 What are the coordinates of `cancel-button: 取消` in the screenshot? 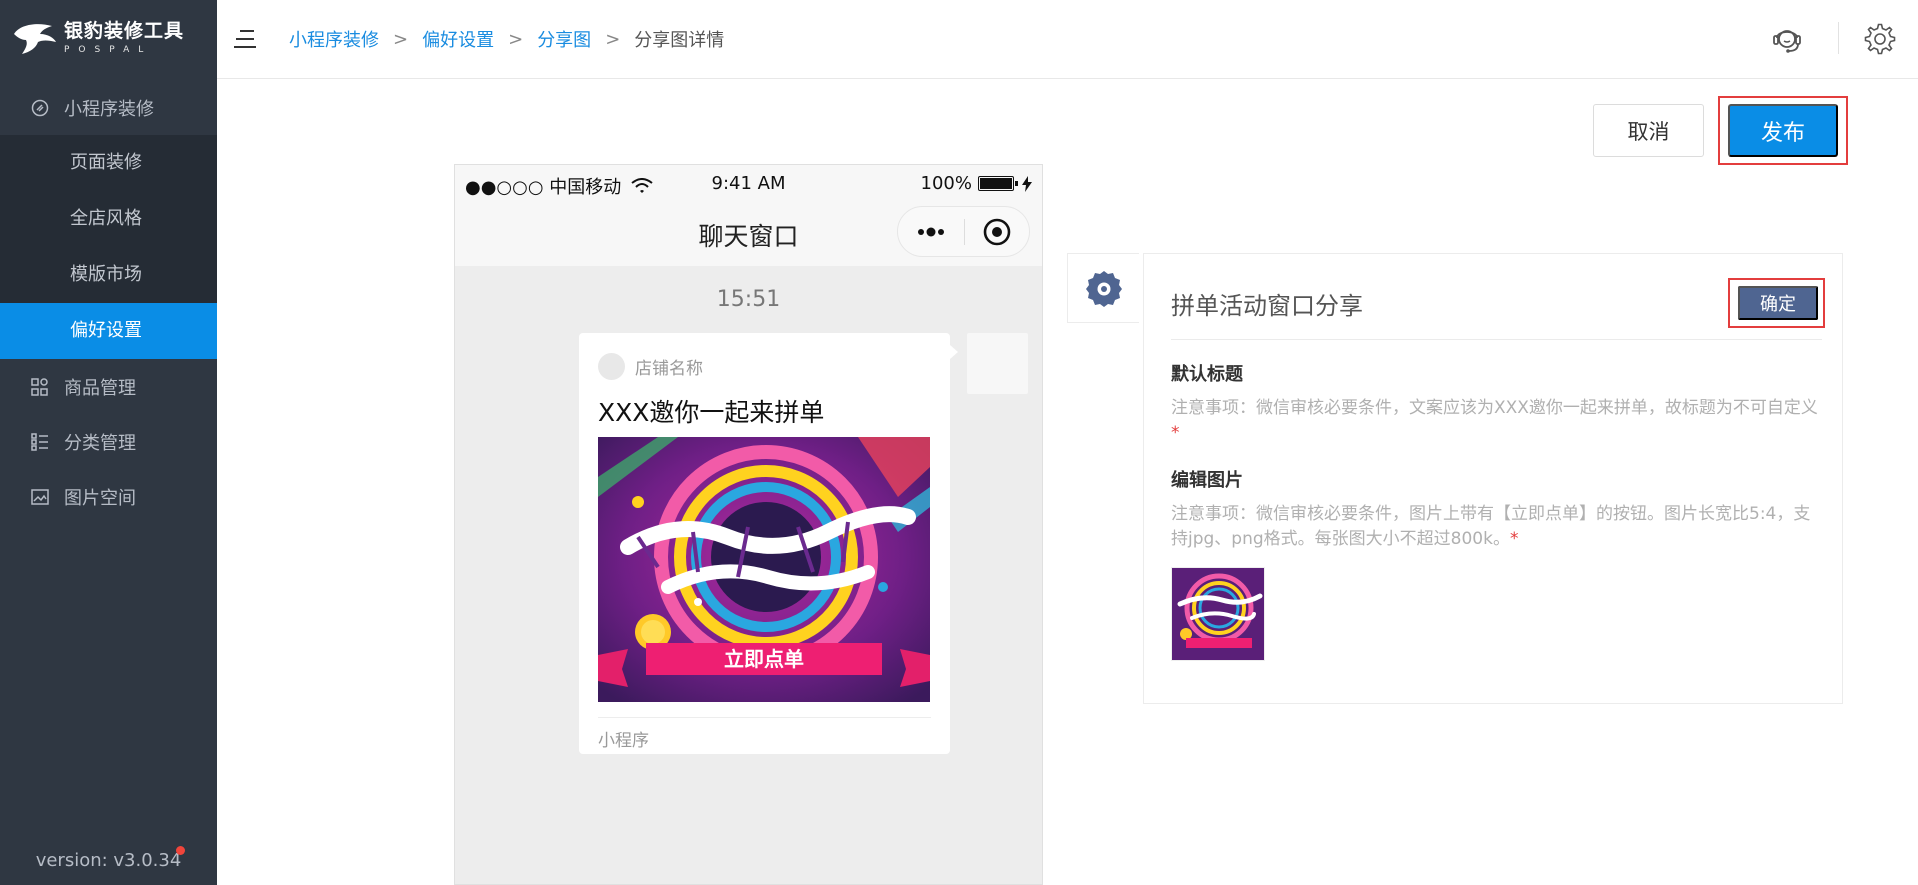 It's located at (1648, 130).